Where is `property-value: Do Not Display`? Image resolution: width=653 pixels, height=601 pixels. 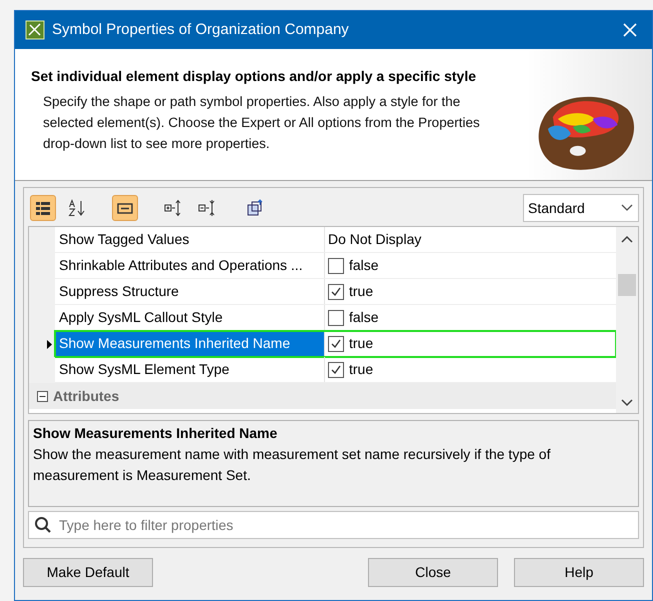
property-value: Do Not Display is located at coordinates (375, 239).